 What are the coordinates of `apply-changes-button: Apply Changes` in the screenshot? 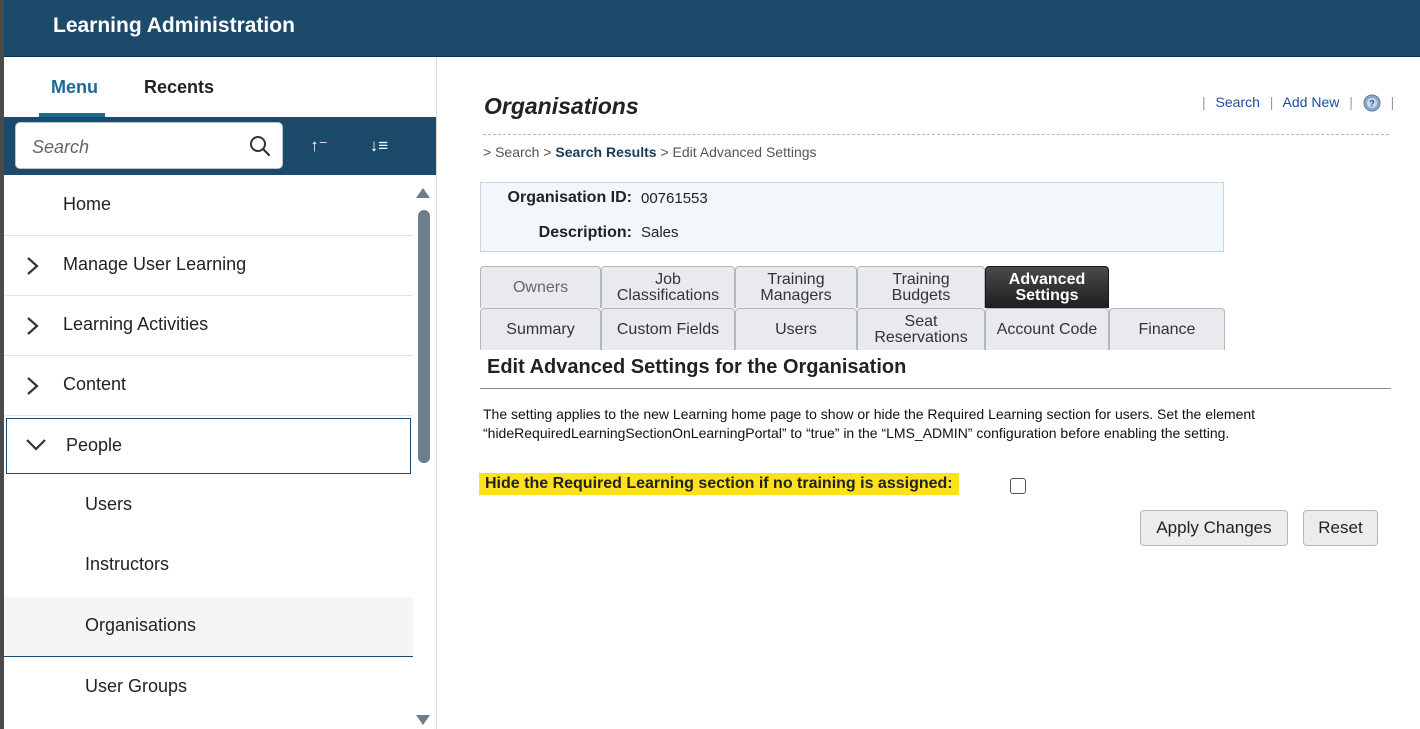 It's located at (1214, 528).